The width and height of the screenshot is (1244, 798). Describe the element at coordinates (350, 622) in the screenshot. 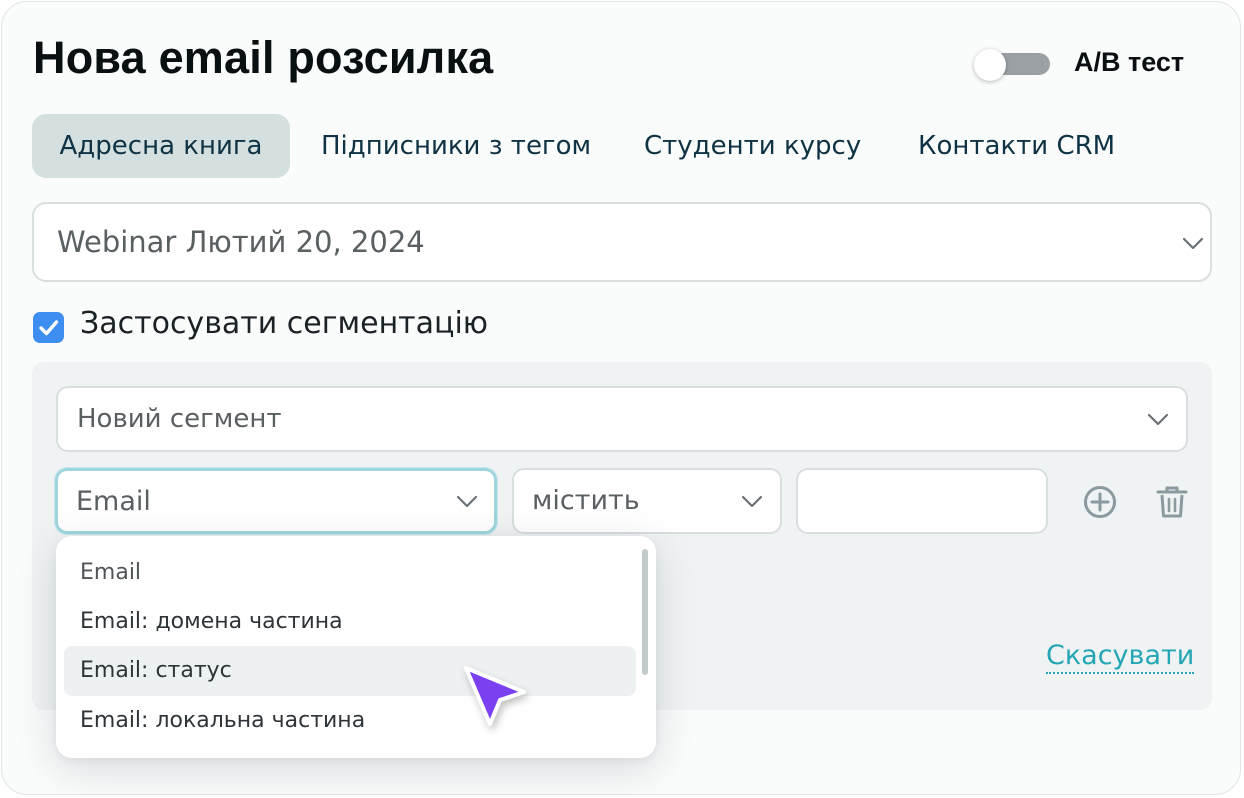

I see `dropdown-option: Email: домена частина` at that location.